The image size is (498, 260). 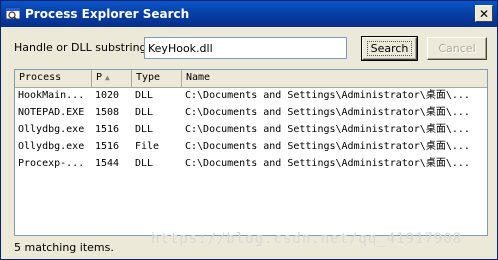 What do you see at coordinates (82, 47) in the screenshot?
I see `filter-label: Handle or DLL substring:` at bounding box center [82, 47].